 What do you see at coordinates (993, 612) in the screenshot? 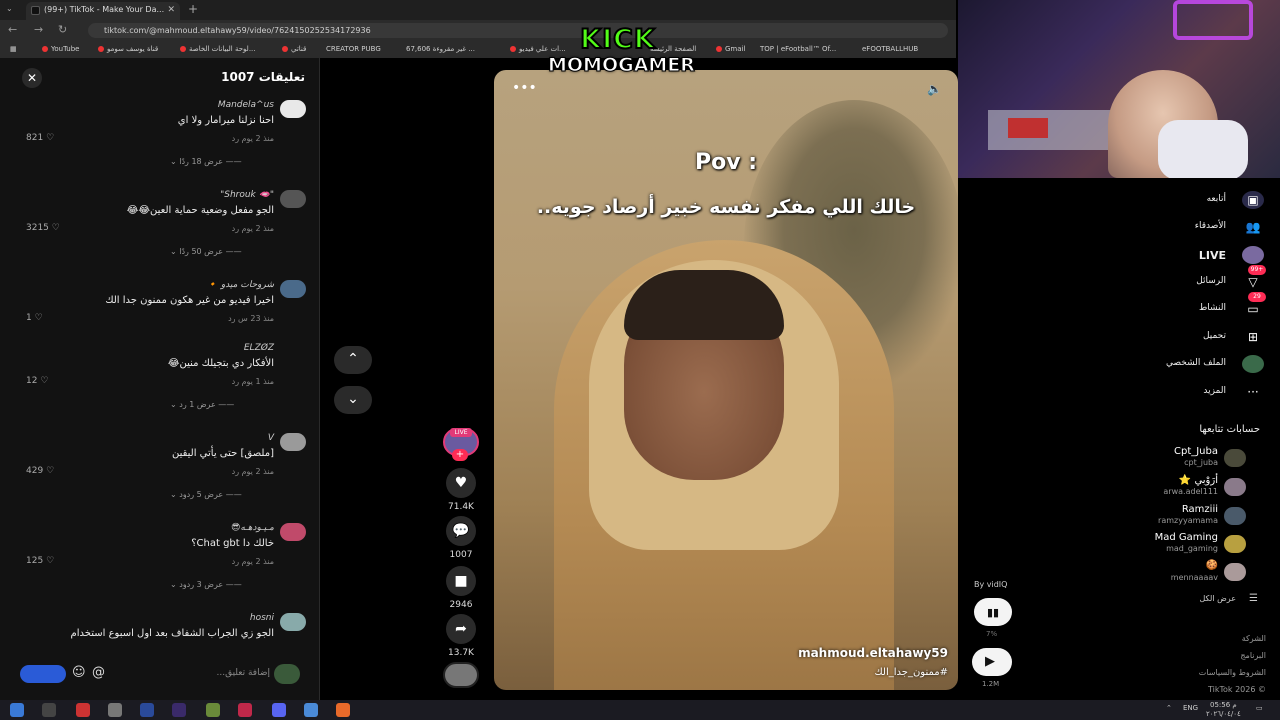
I see `vidiq-stats-button: ▮▮` at bounding box center [993, 612].